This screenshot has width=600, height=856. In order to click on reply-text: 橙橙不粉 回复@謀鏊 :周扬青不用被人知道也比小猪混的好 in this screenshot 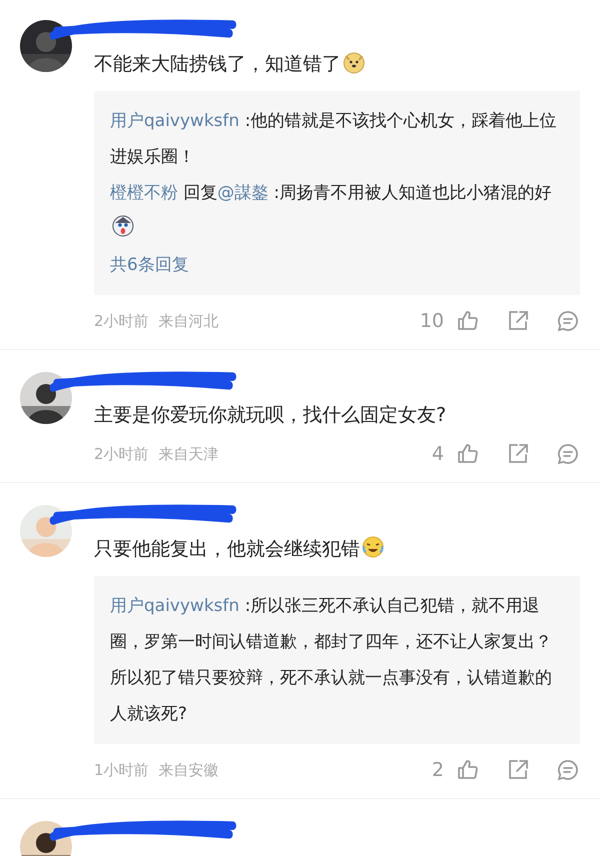, I will do `click(338, 211)`.